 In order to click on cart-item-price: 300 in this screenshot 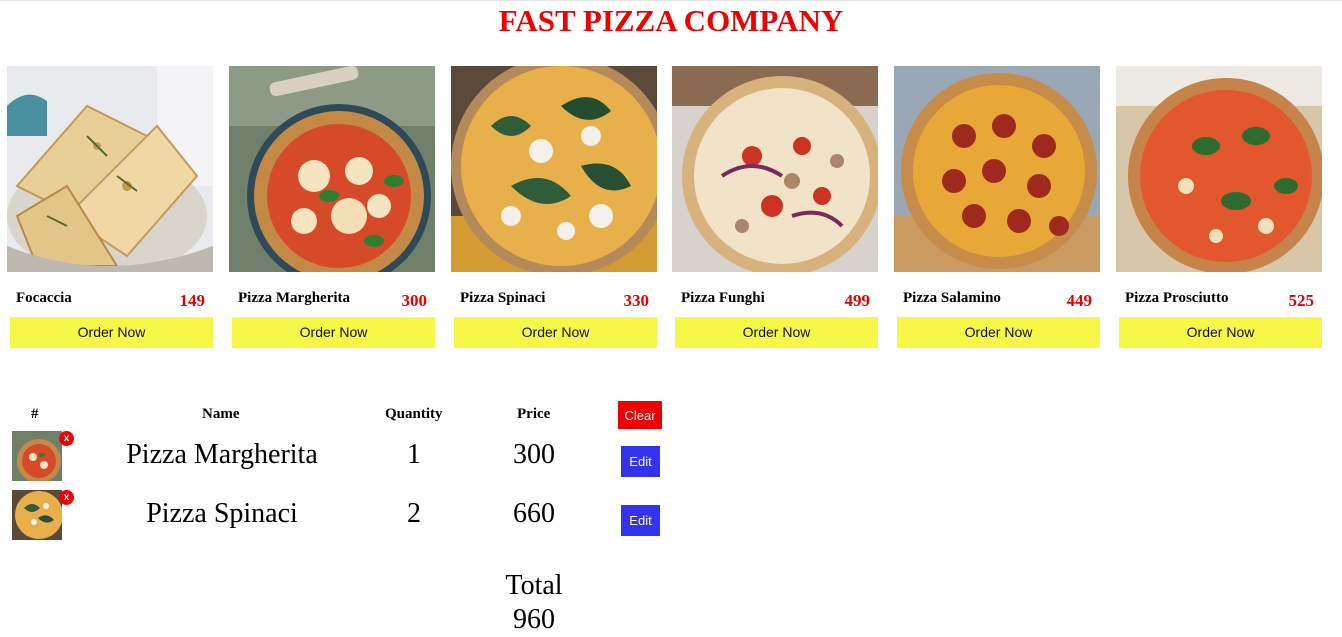, I will do `click(534, 454)`.